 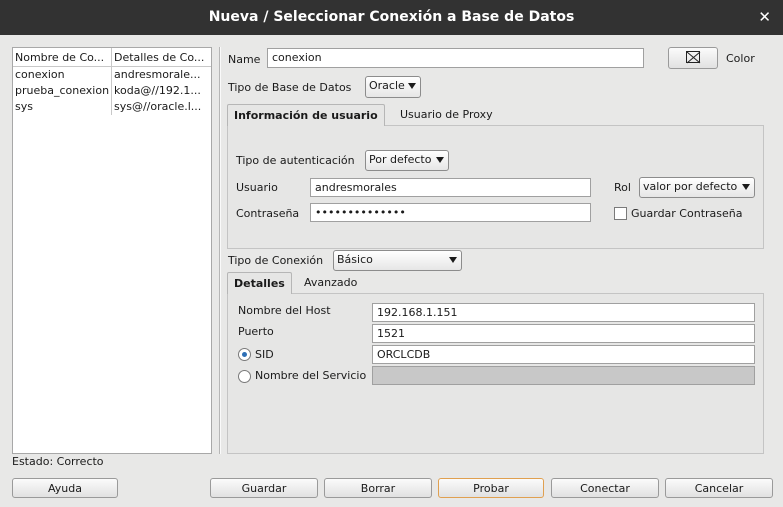 What do you see at coordinates (311, 375) in the screenshot?
I see `service-name-label: Nombre del Servicio` at bounding box center [311, 375].